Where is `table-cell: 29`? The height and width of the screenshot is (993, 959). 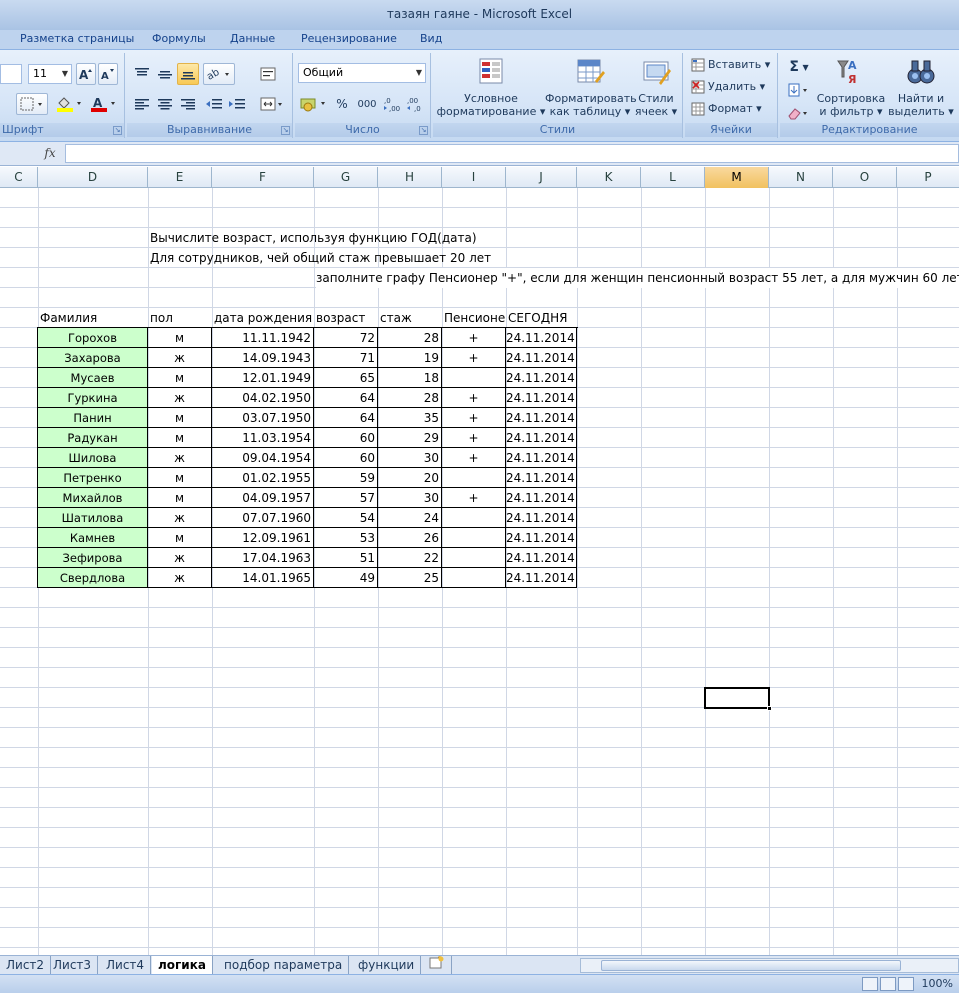 table-cell: 29 is located at coordinates (410, 438).